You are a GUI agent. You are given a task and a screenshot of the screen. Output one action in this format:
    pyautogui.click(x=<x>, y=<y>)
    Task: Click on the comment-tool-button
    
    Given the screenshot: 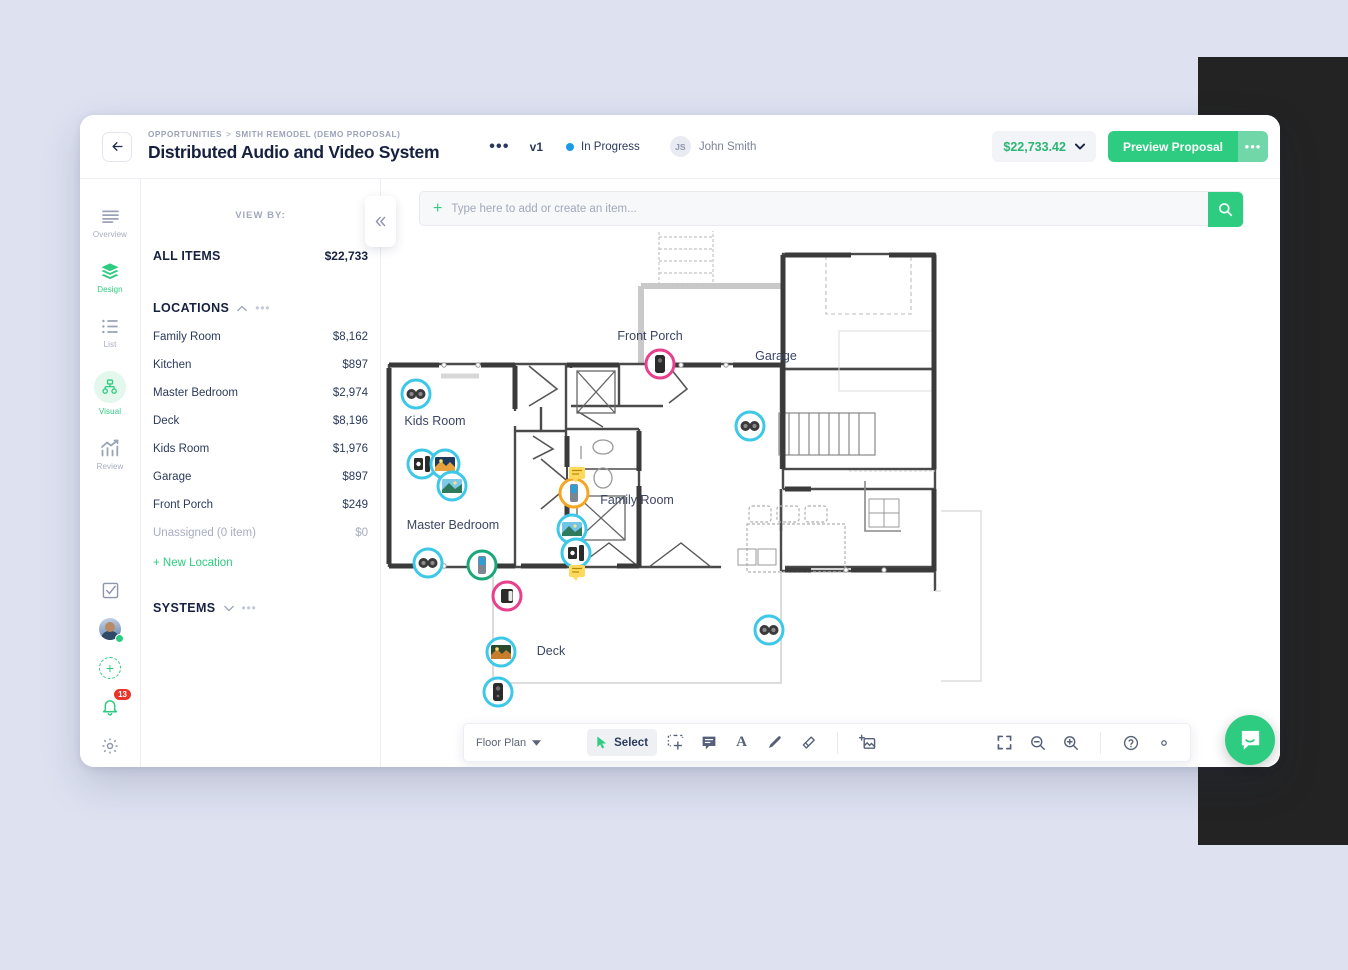 What is the action you would take?
    pyautogui.click(x=708, y=742)
    